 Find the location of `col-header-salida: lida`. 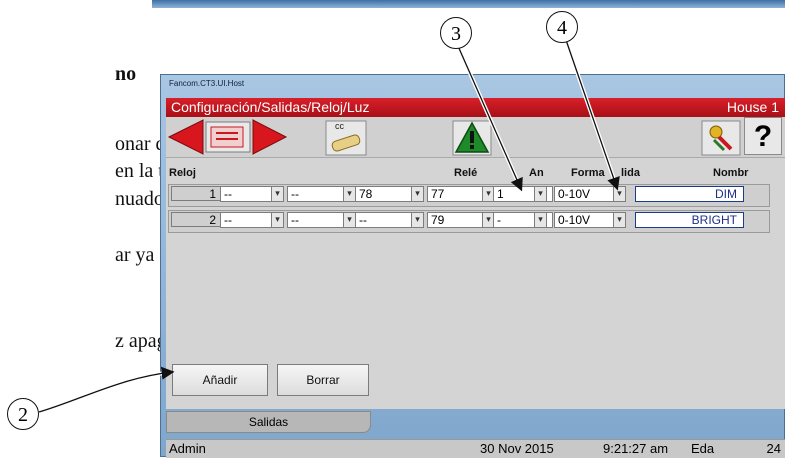

col-header-salida: lida is located at coordinates (630, 173).